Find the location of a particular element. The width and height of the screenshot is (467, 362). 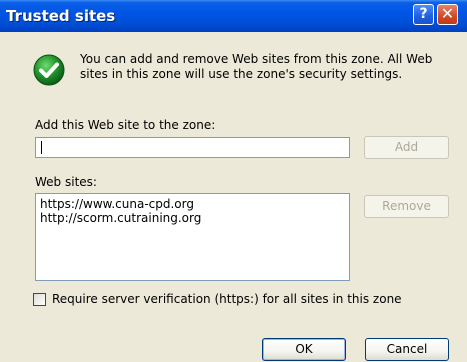

text-caret is located at coordinates (41, 147).